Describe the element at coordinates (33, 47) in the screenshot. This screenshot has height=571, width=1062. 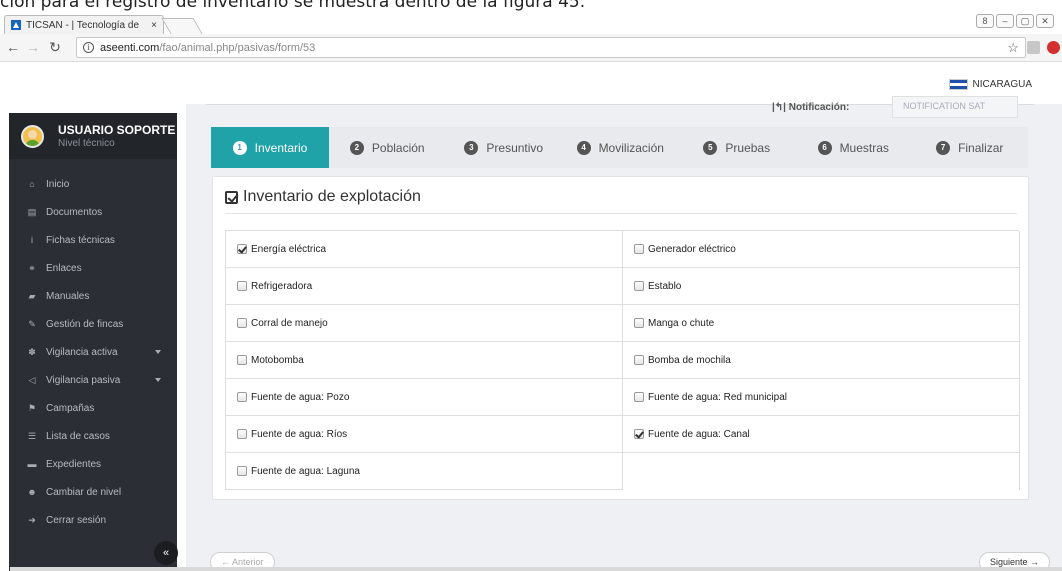
I see `forward-arrow-icon: →` at that location.